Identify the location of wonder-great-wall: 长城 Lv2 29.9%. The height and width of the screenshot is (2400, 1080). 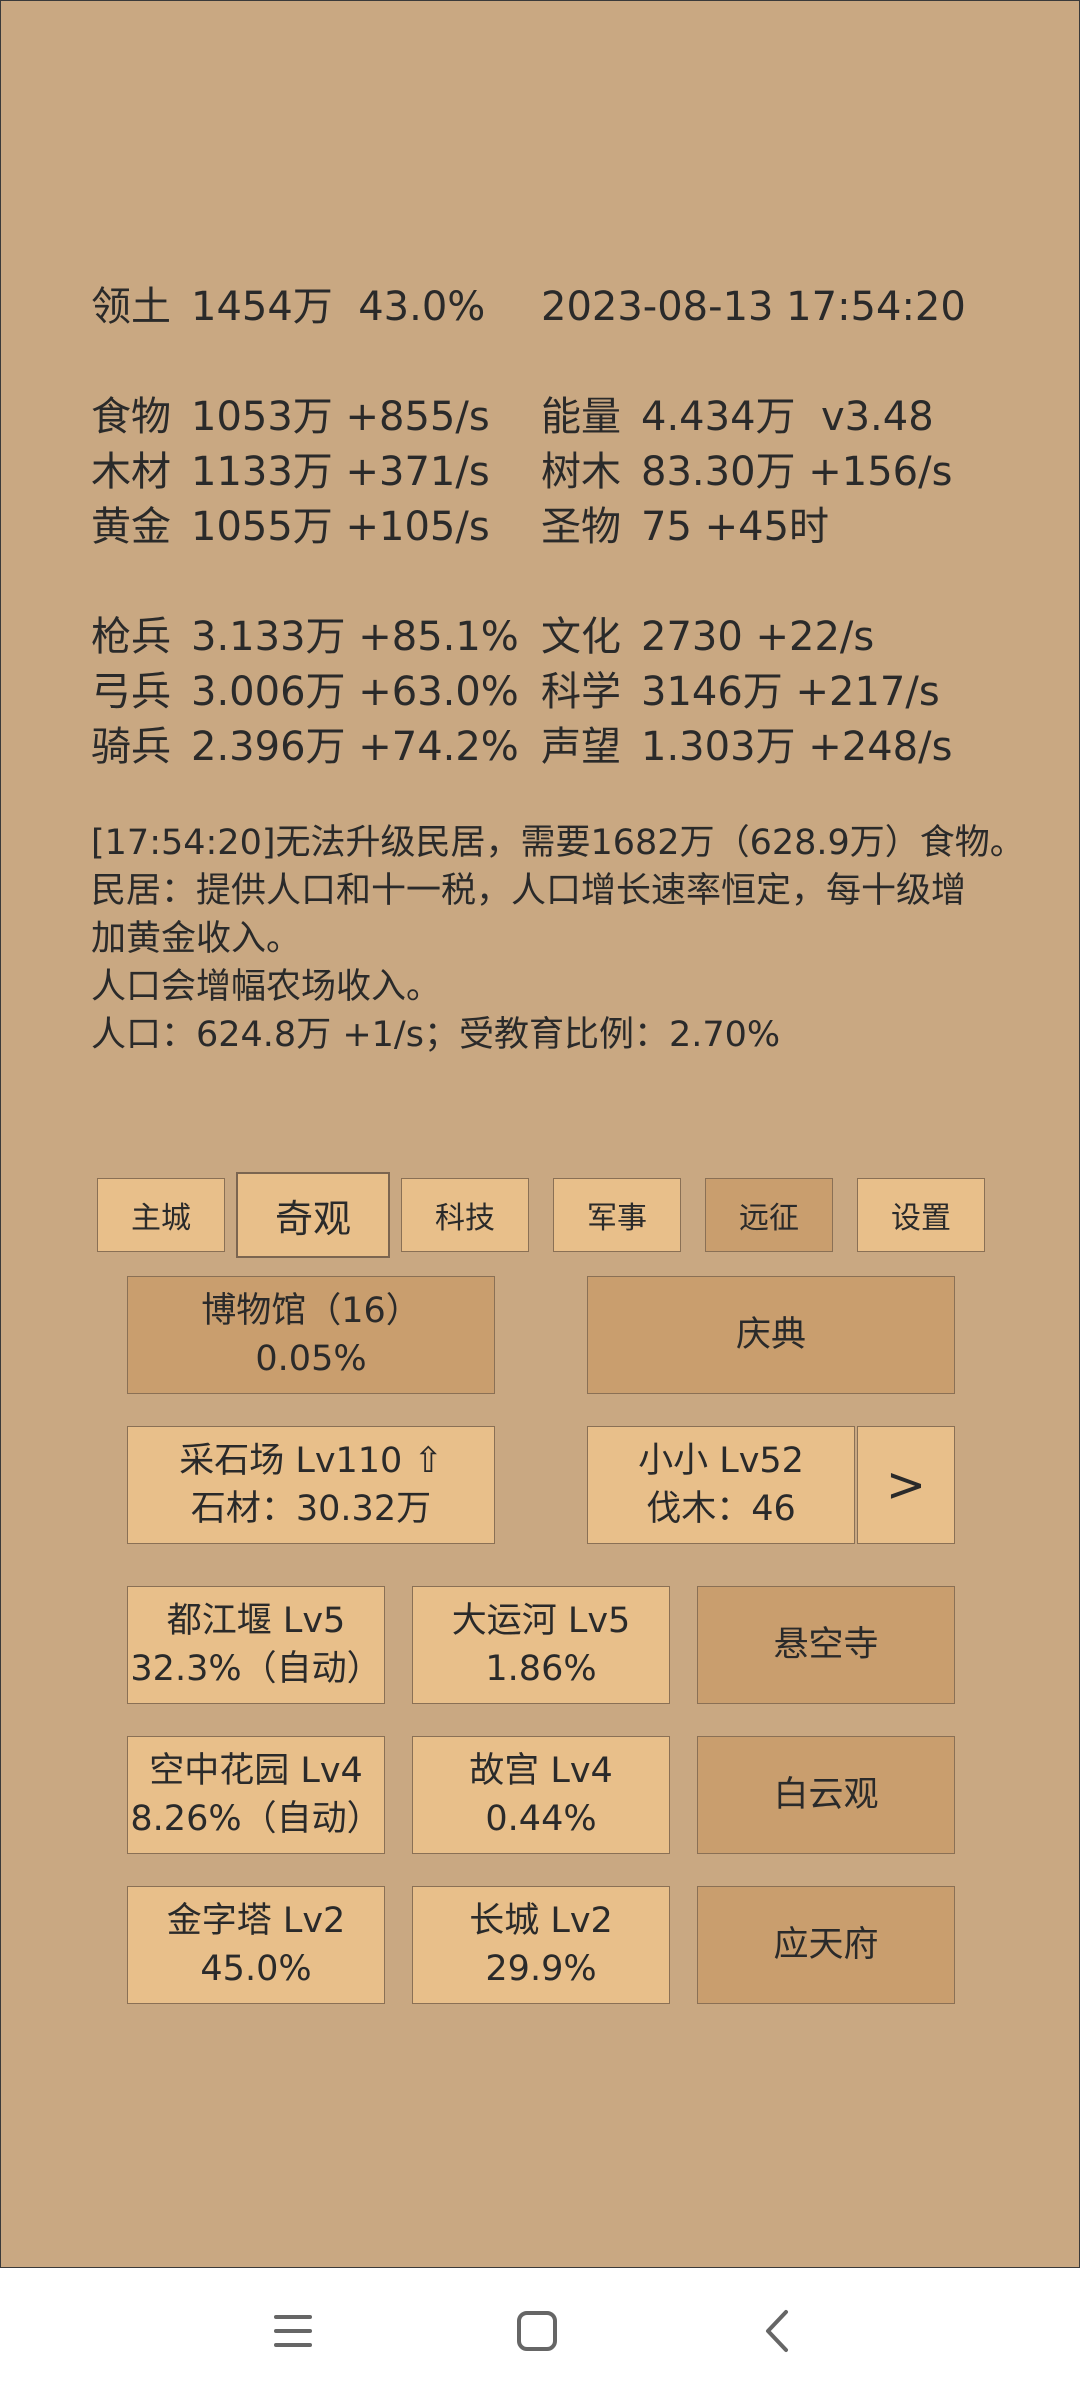
(541, 1945).